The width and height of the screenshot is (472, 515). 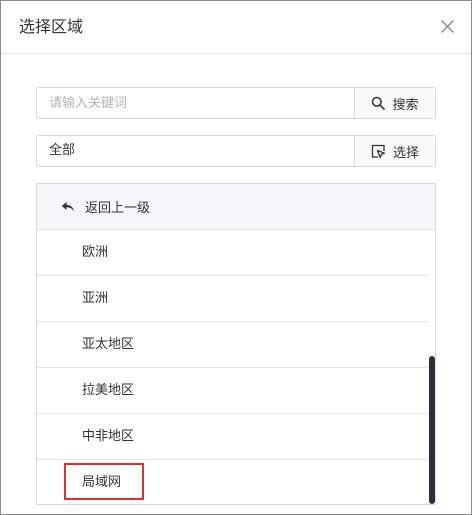 I want to click on scrollbar-thumb, so click(x=432, y=430).